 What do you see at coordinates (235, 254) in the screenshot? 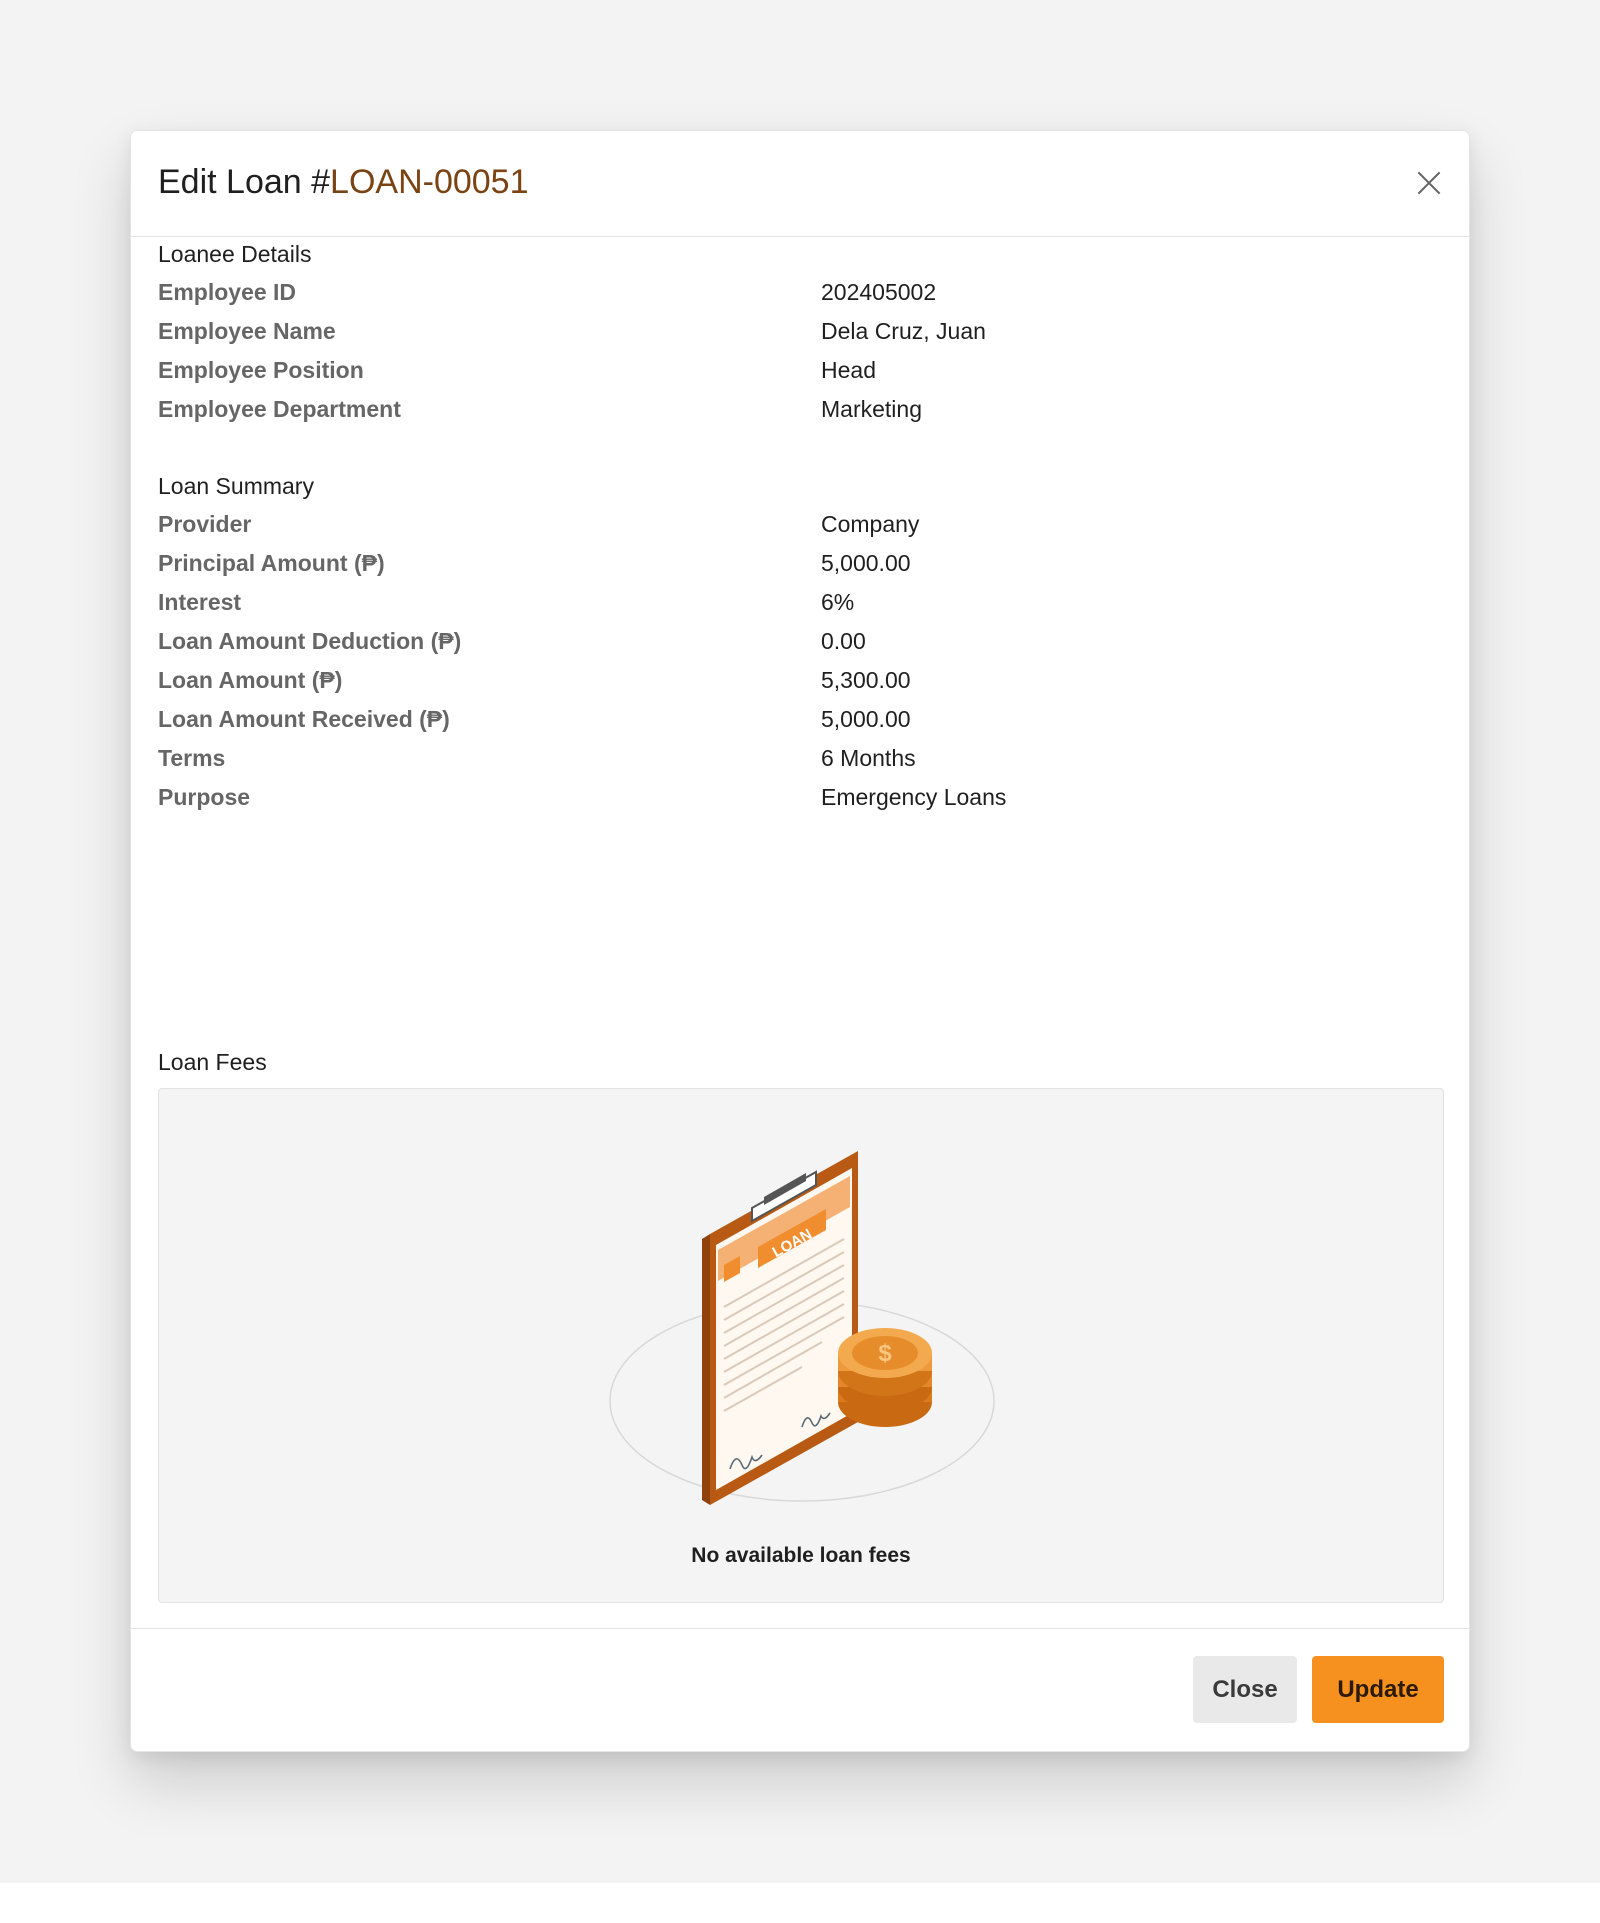
I see `loanee-details-heading: Loanee Details` at bounding box center [235, 254].